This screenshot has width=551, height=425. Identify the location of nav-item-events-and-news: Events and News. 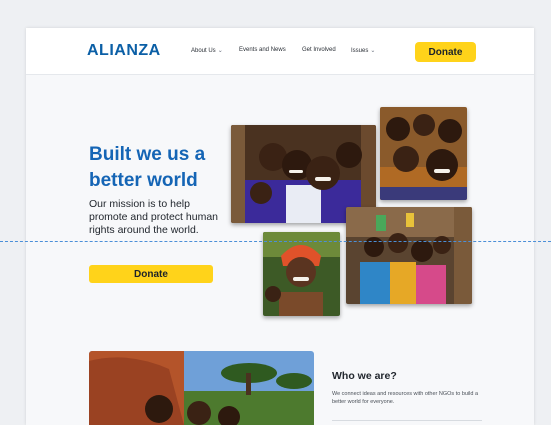
(262, 50).